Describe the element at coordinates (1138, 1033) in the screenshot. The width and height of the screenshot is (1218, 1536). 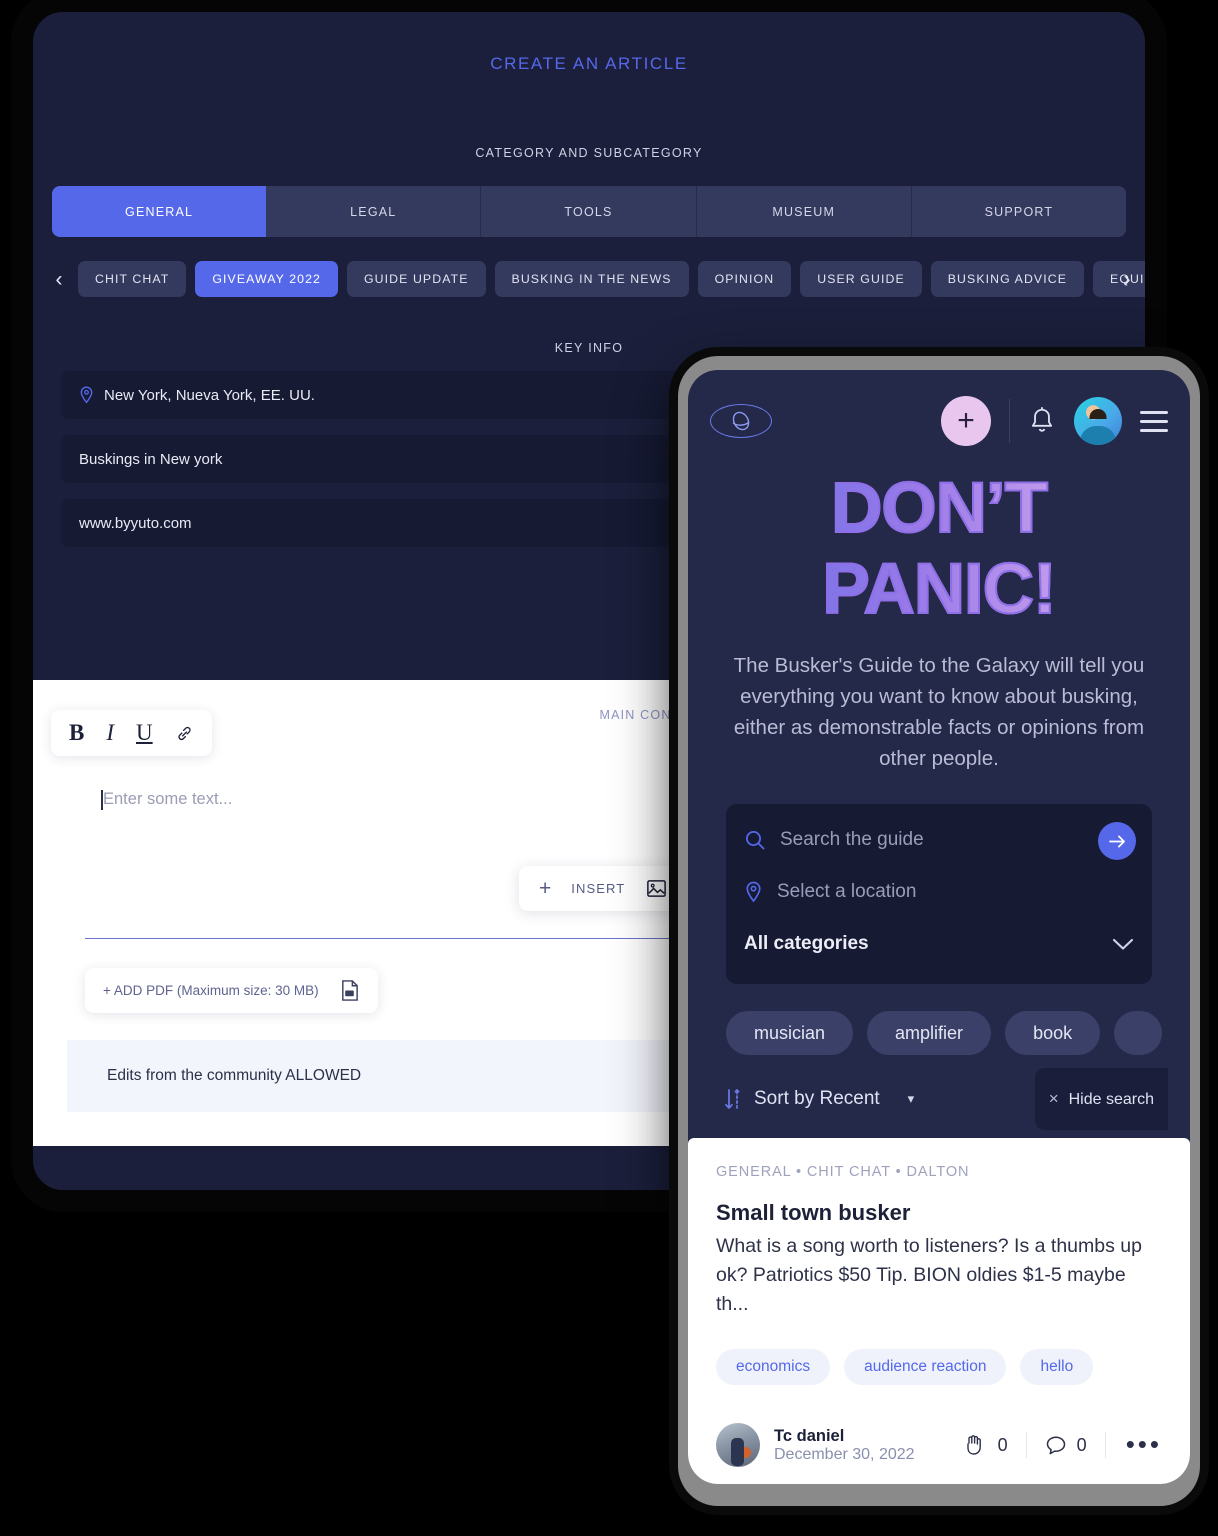
I see `tag-partial` at that location.